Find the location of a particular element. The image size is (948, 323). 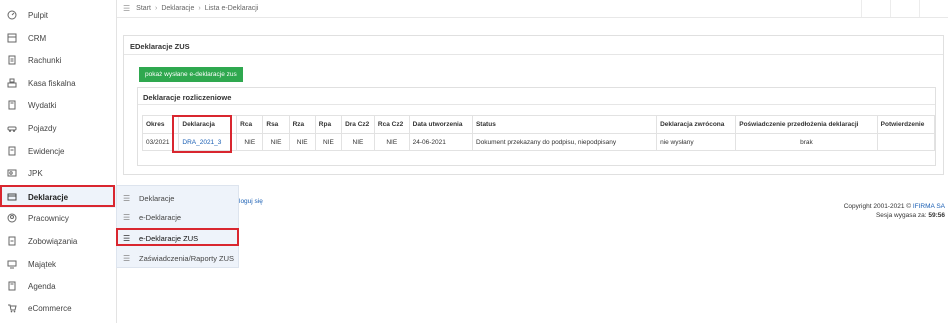

sidebar-item-label: Agenda is located at coordinates (42, 286).